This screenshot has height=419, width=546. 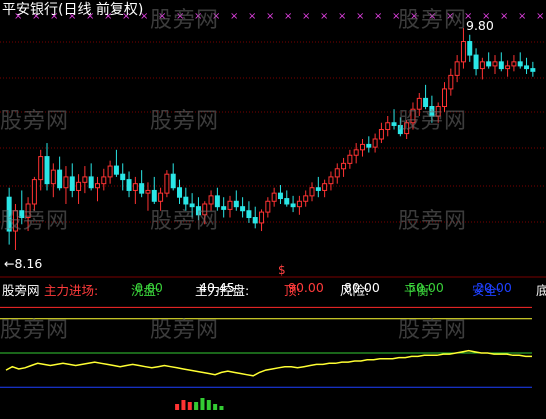 What do you see at coordinates (426, 287) in the screenshot?
I see `indicator-balance-value: 50.00` at bounding box center [426, 287].